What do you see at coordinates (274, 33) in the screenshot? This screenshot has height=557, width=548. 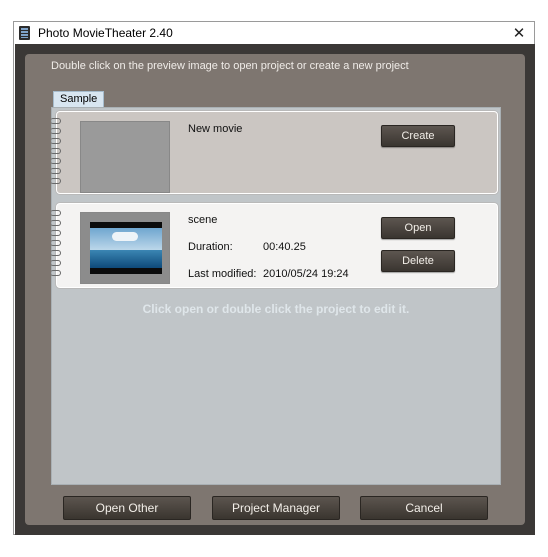 I see `title-bar: Photo MovieTheater 2.40 ✕` at bounding box center [274, 33].